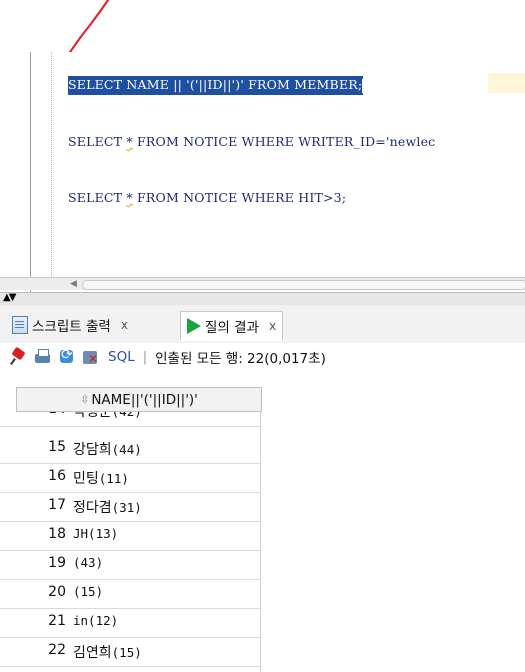  I want to click on row-number: 19, so click(33, 563).